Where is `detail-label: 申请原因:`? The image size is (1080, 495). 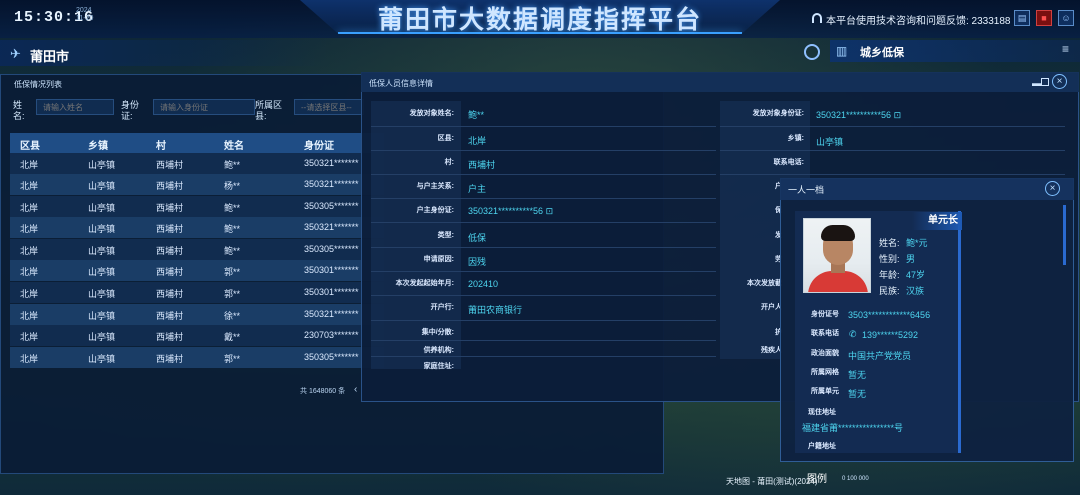
detail-label: 申请原因: is located at coordinates (438, 259).